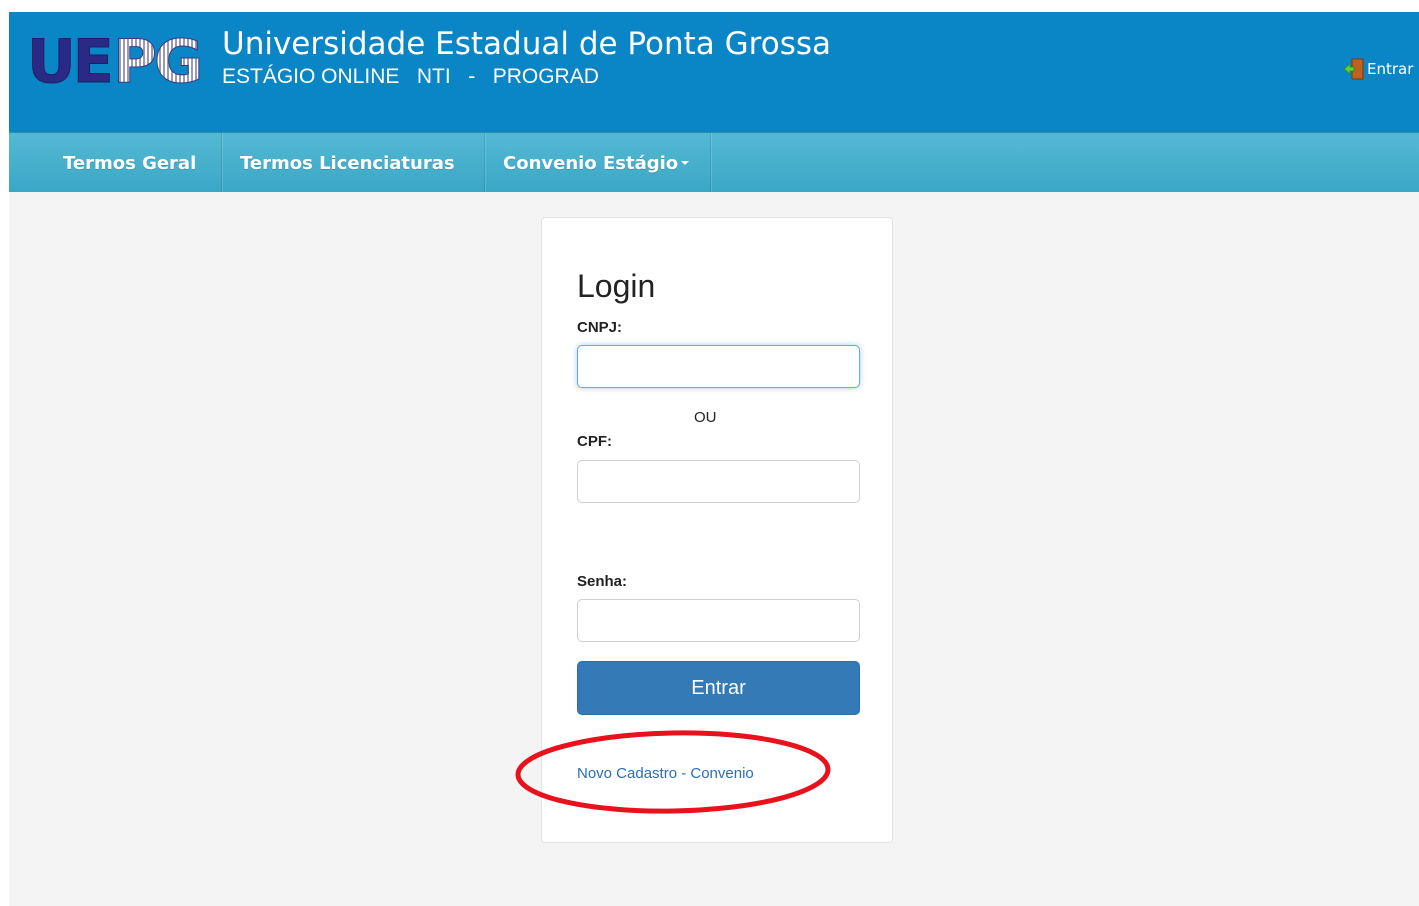 This screenshot has height=906, width=1419. I want to click on or-separator: OU, so click(705, 417).